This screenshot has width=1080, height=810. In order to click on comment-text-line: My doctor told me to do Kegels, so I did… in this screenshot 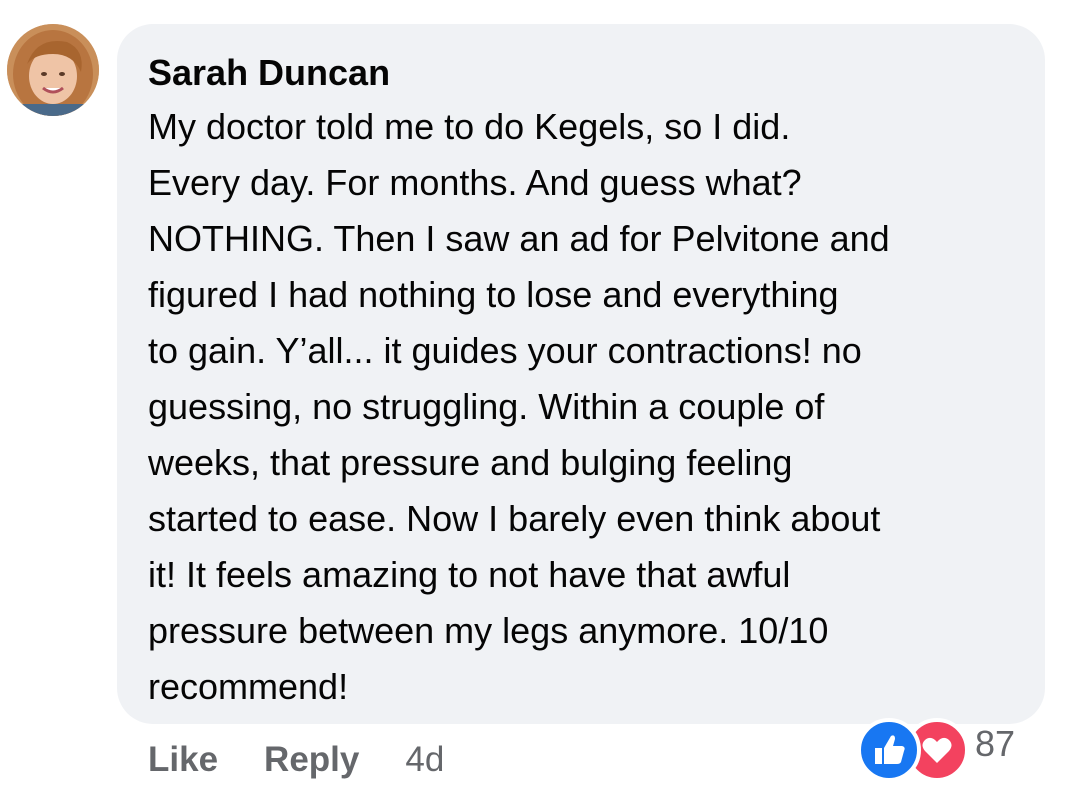, I will do `click(469, 126)`.